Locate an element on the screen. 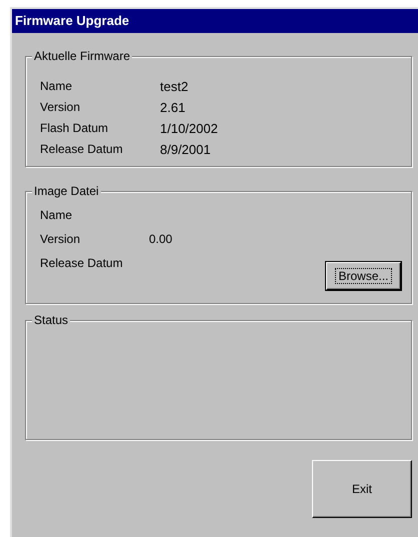 This screenshot has width=418, height=537. exit-button: Exit is located at coordinates (362, 489).